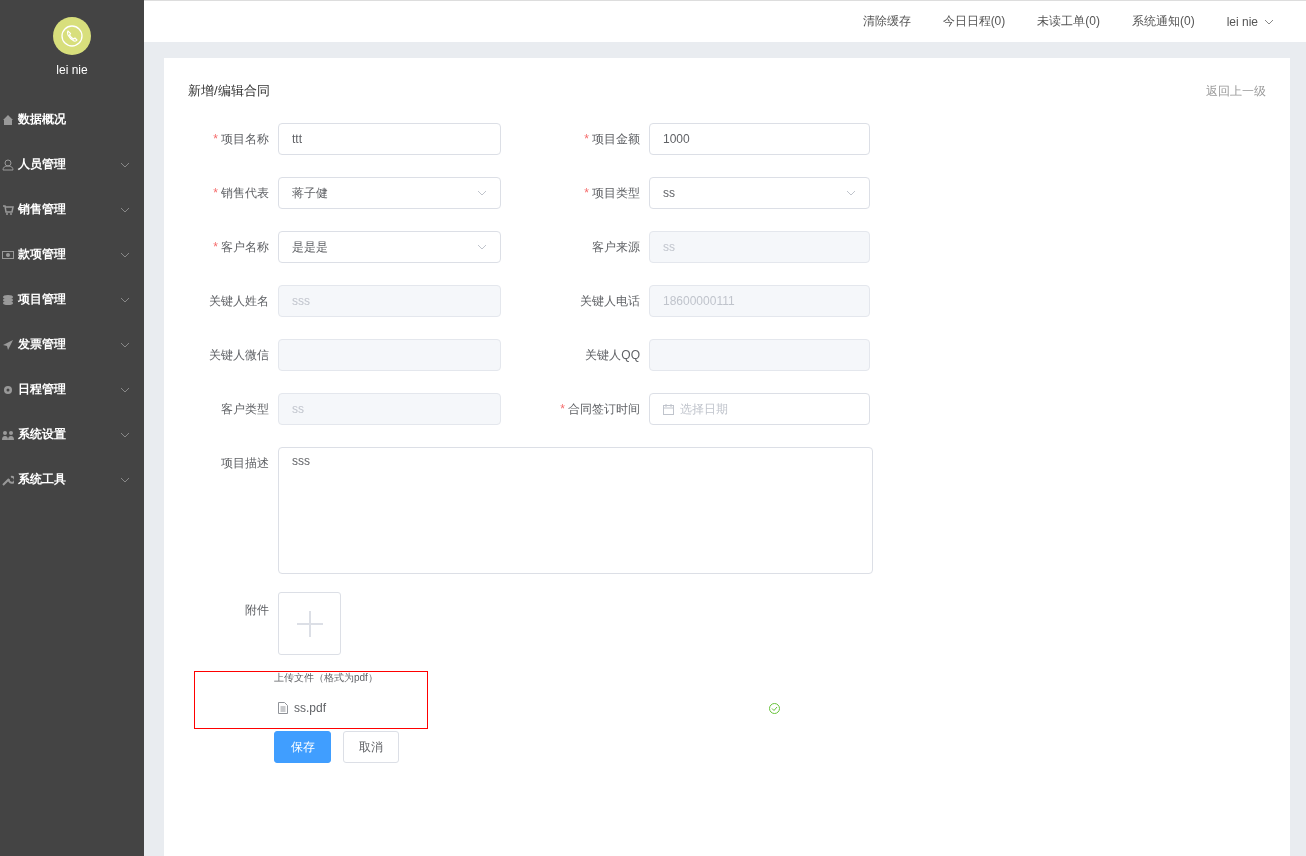 The height and width of the screenshot is (856, 1306). What do you see at coordinates (72, 36) in the screenshot?
I see `avatar-icon` at bounding box center [72, 36].